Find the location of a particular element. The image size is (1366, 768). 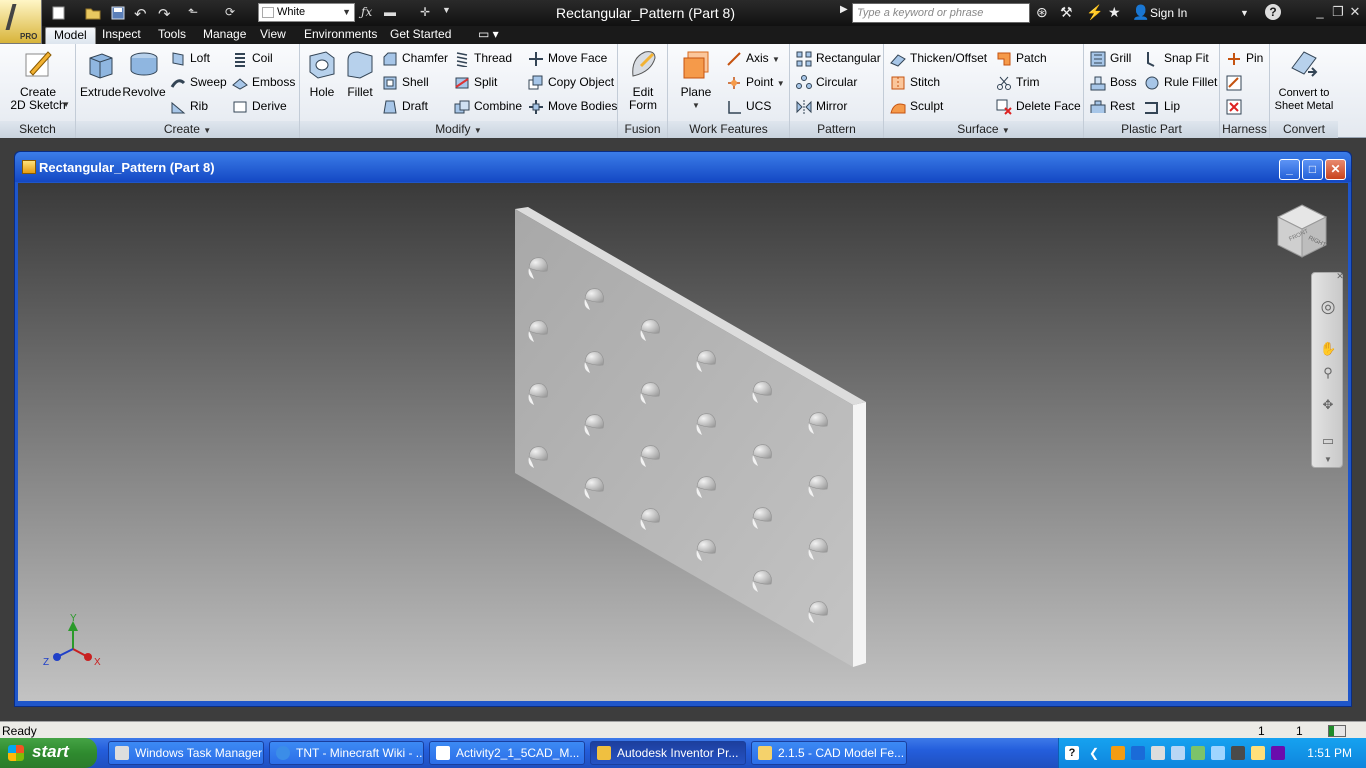

grill-button: Grill is located at coordinates (1110, 59).